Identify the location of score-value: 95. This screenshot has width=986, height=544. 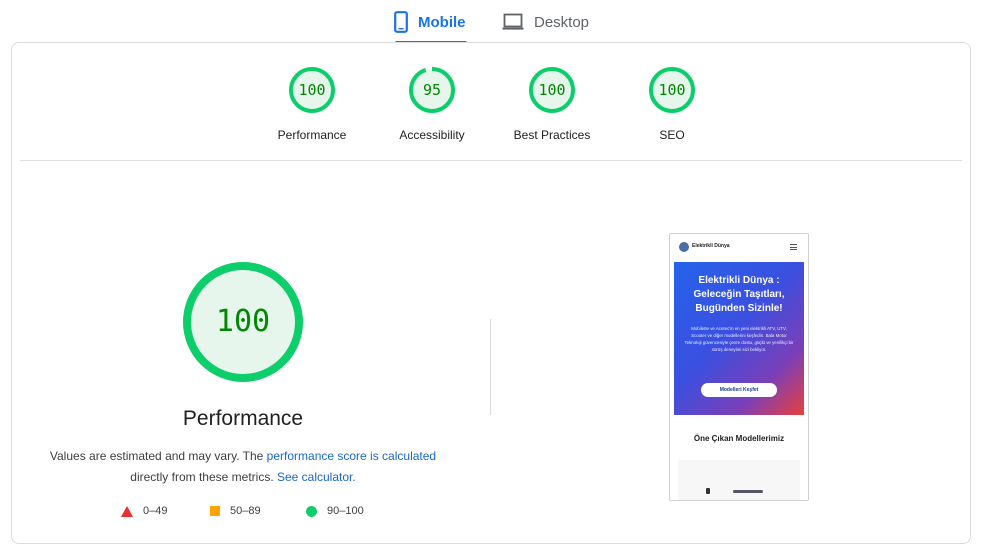
(432, 90).